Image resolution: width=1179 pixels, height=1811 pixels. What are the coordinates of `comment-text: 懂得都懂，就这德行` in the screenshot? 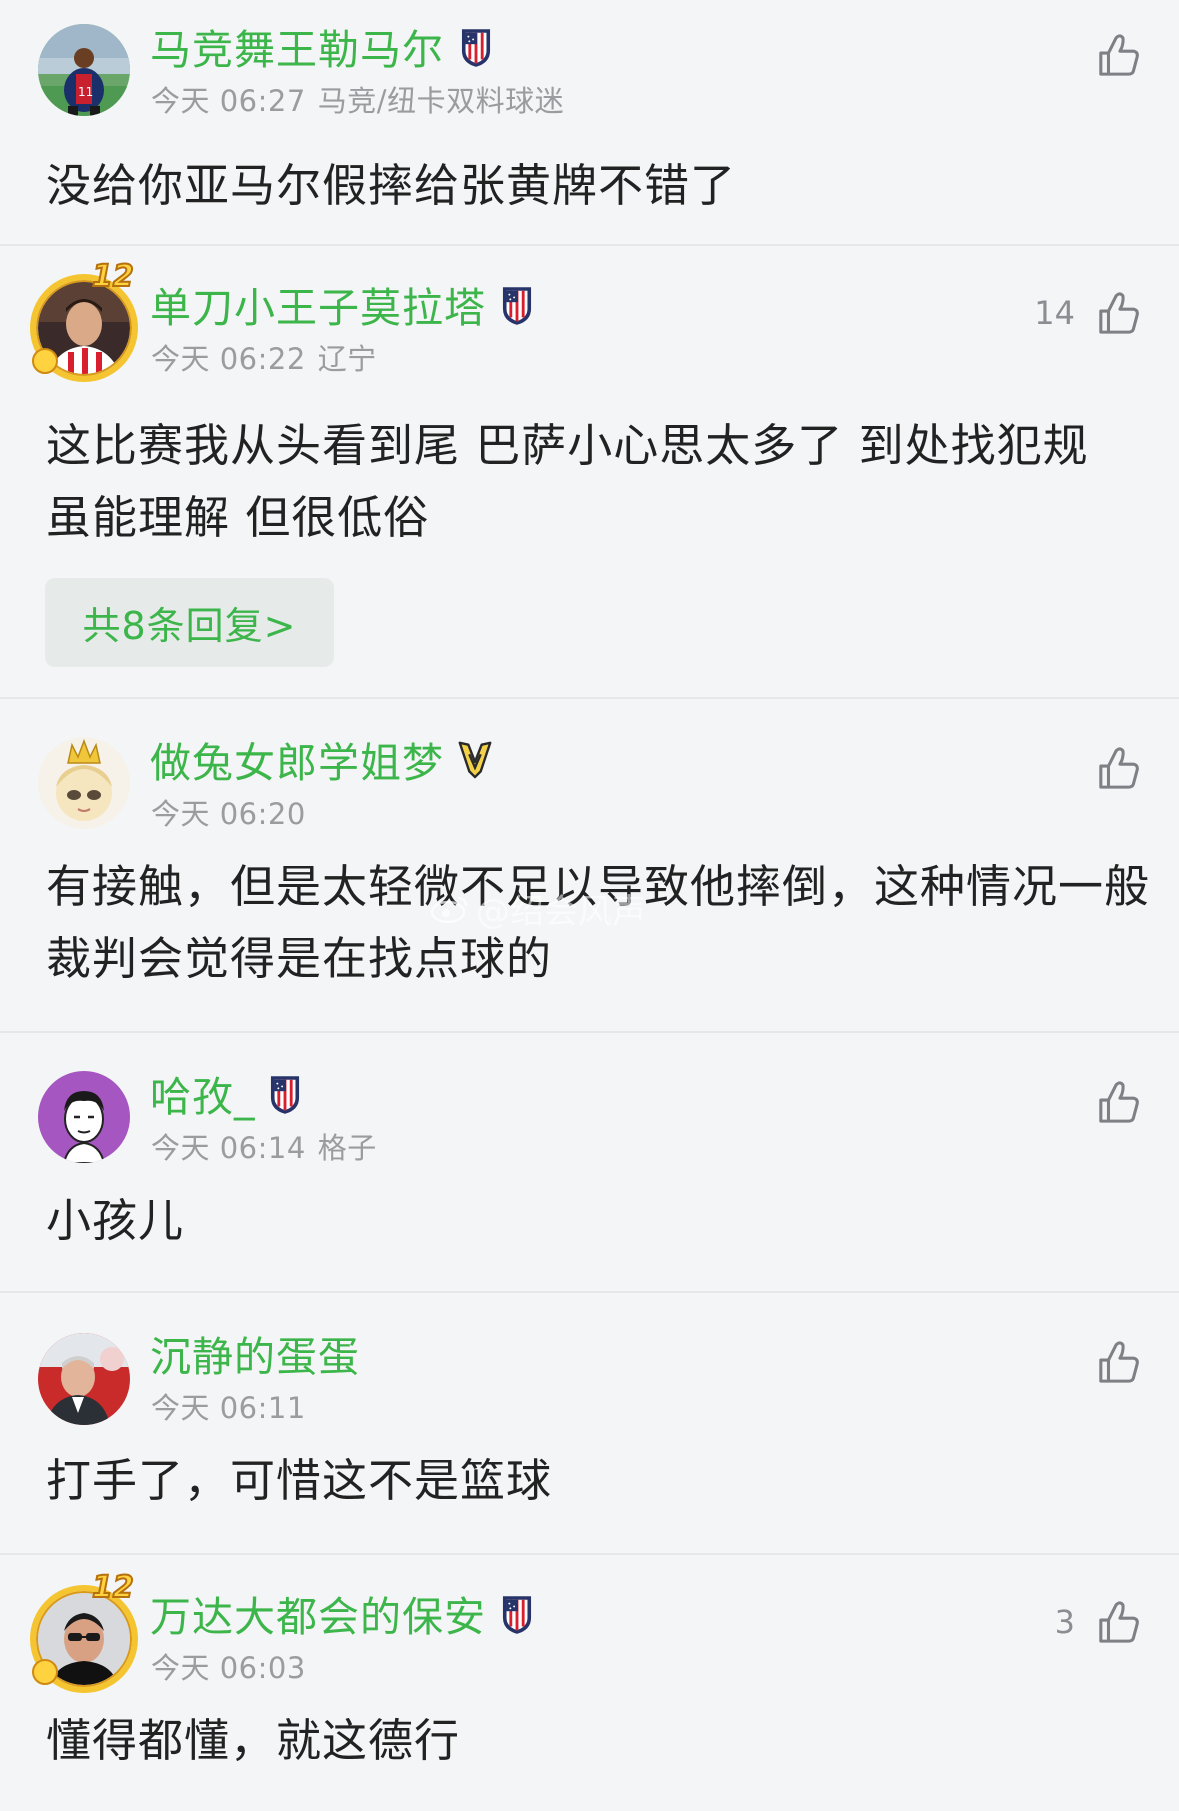 It's located at (253, 1740).